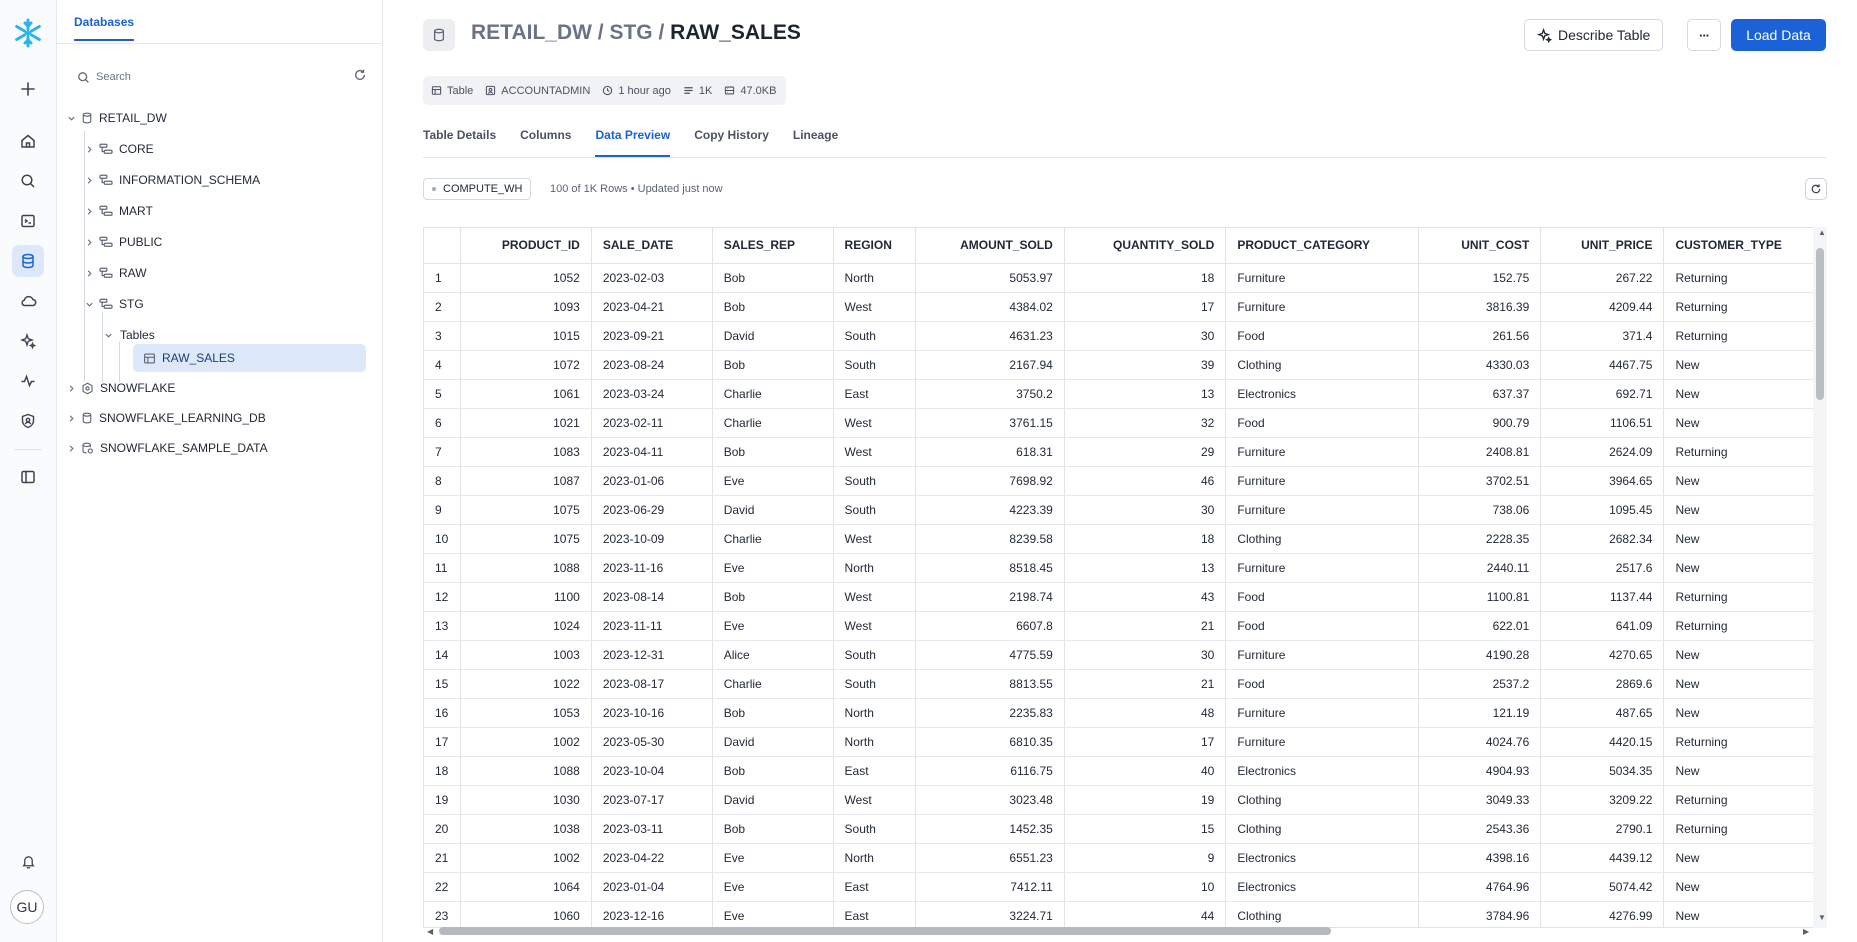 The image size is (1857, 942). I want to click on notifications-bell-icon, so click(28, 861).